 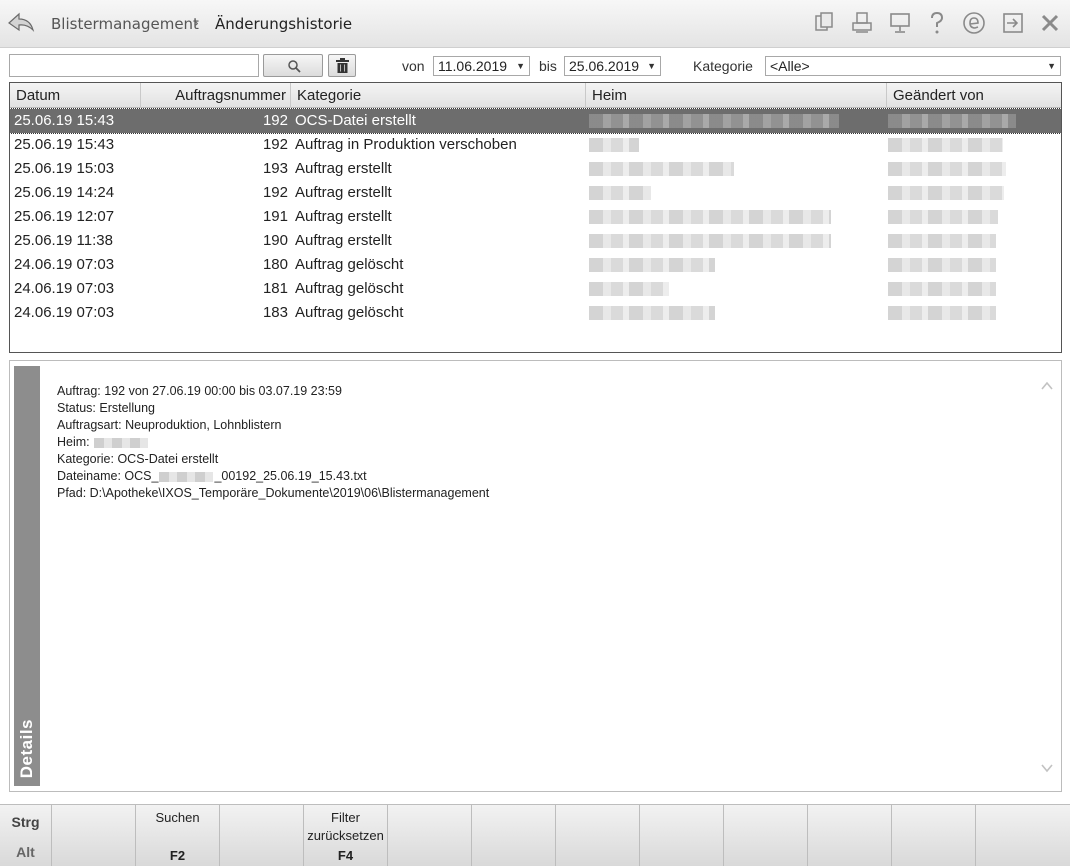 What do you see at coordinates (108, 476) in the screenshot?
I see `detail-dateiname-prefix: Dateiname: OCS_` at bounding box center [108, 476].